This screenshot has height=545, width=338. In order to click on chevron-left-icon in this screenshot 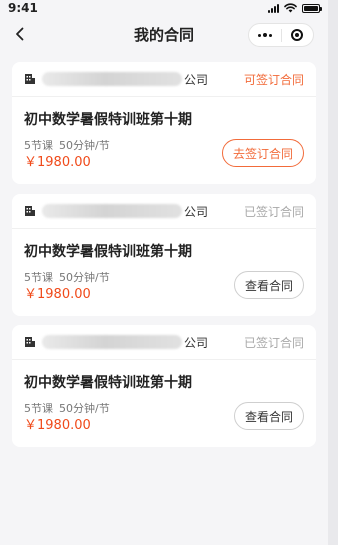, I will do `click(20, 34)`.